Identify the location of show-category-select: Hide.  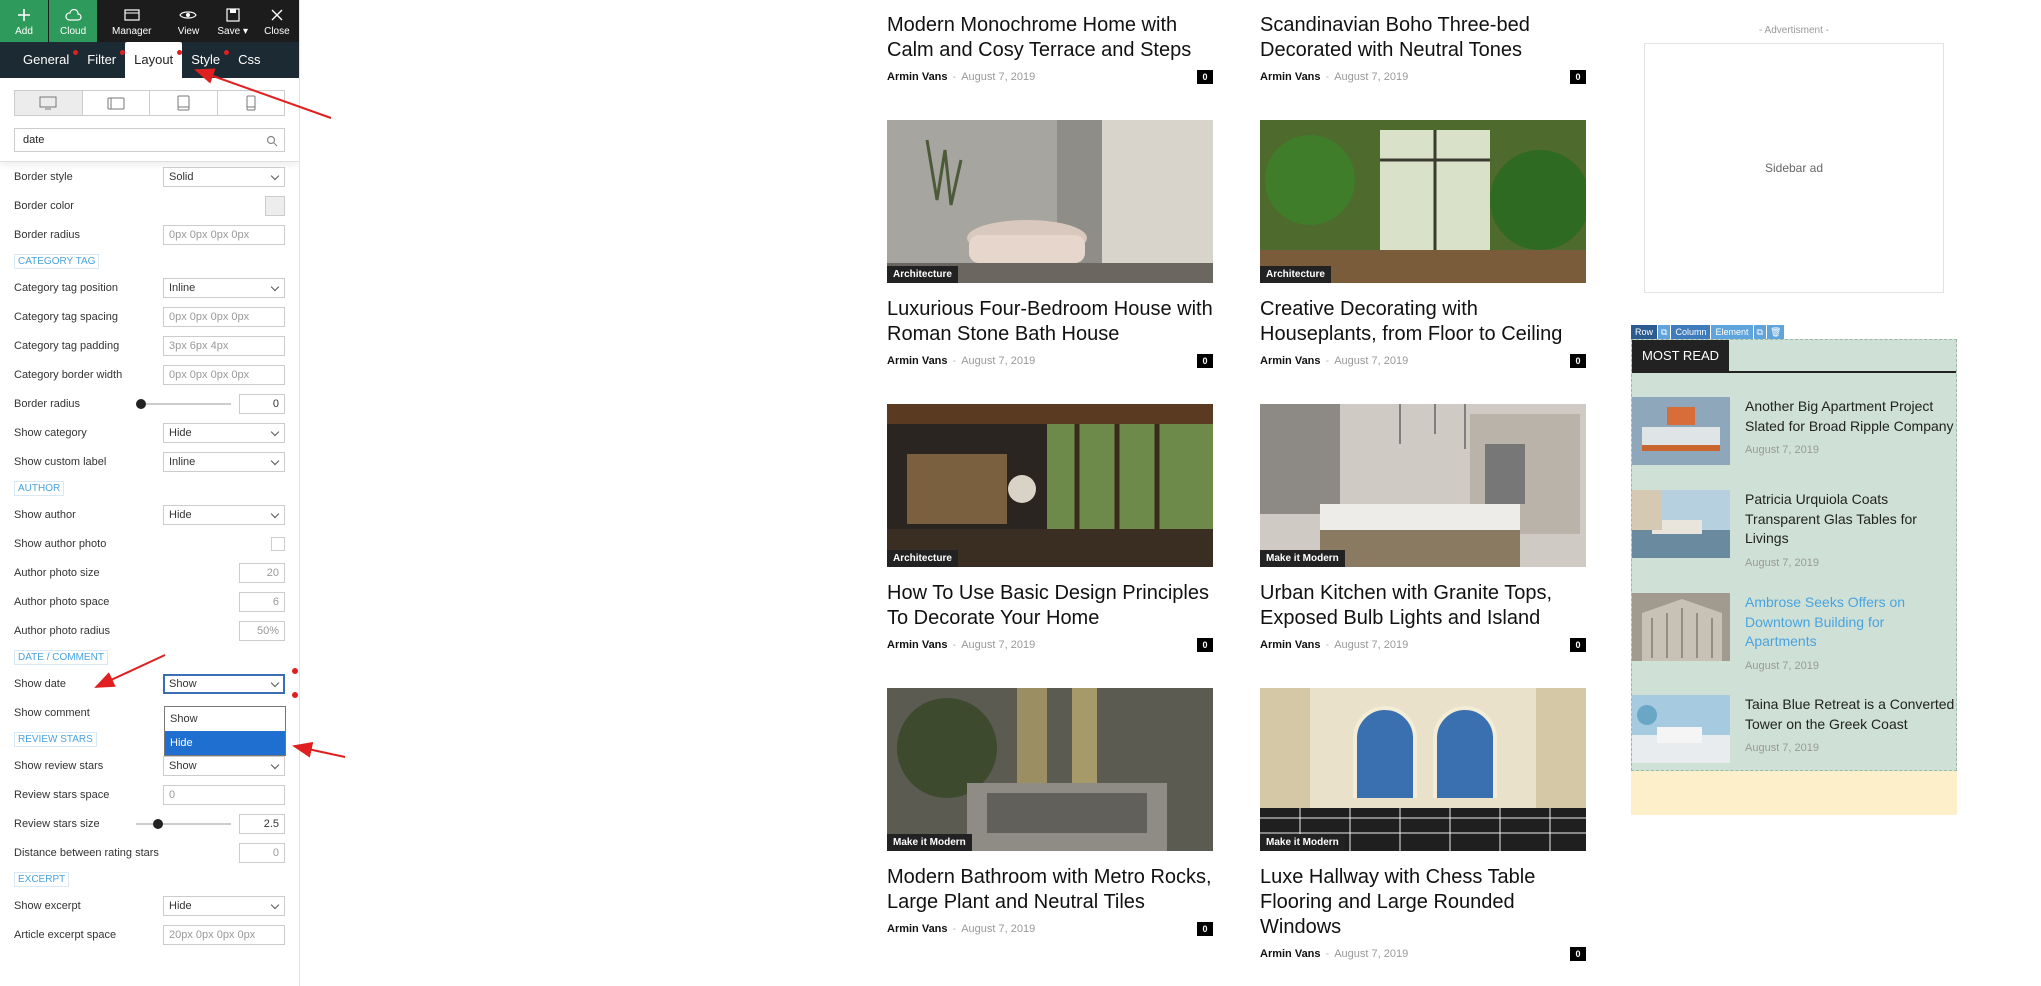
(224, 432).